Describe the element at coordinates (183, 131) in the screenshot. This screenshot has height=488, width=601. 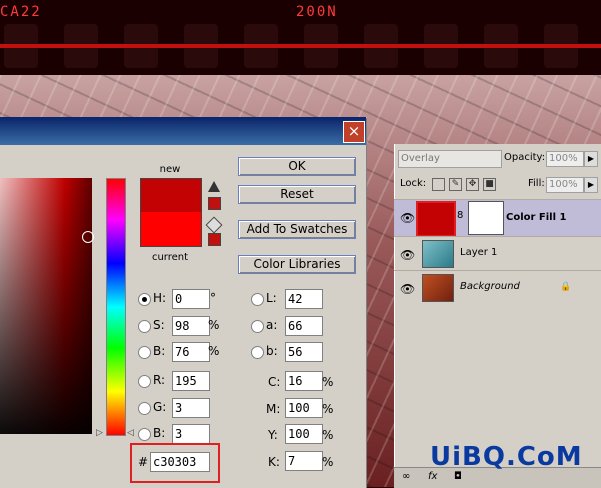
I see `picker-title-bar` at that location.